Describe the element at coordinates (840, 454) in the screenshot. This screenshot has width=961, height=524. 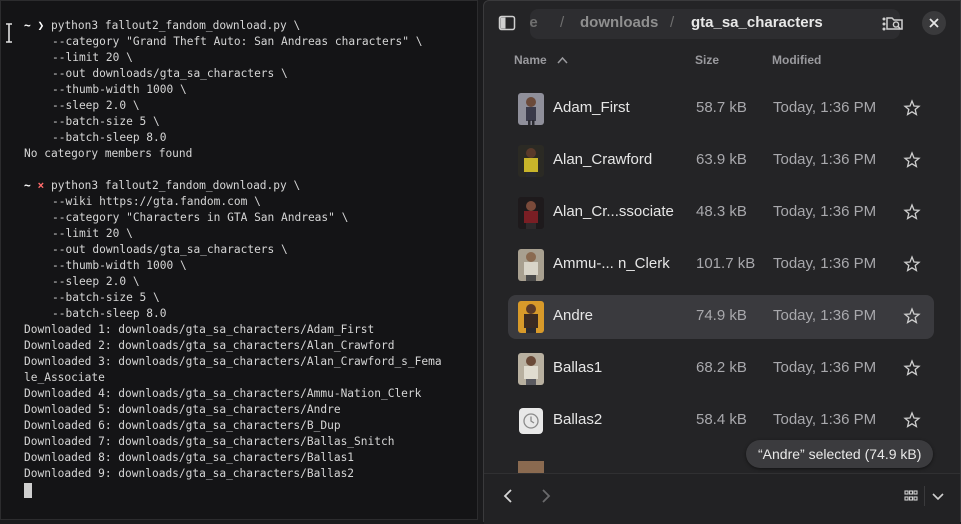
I see `selection-status: “Andre” selected (74.9 kB)` at that location.